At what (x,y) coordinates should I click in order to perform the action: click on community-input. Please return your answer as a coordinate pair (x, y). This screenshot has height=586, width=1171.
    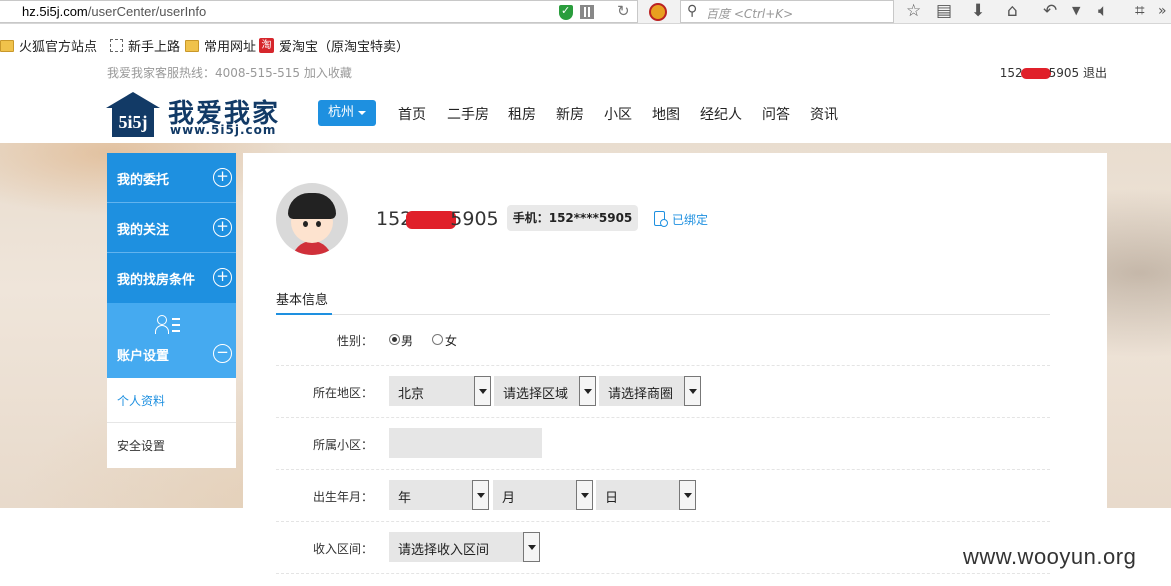
    Looking at the image, I should click on (465, 443).